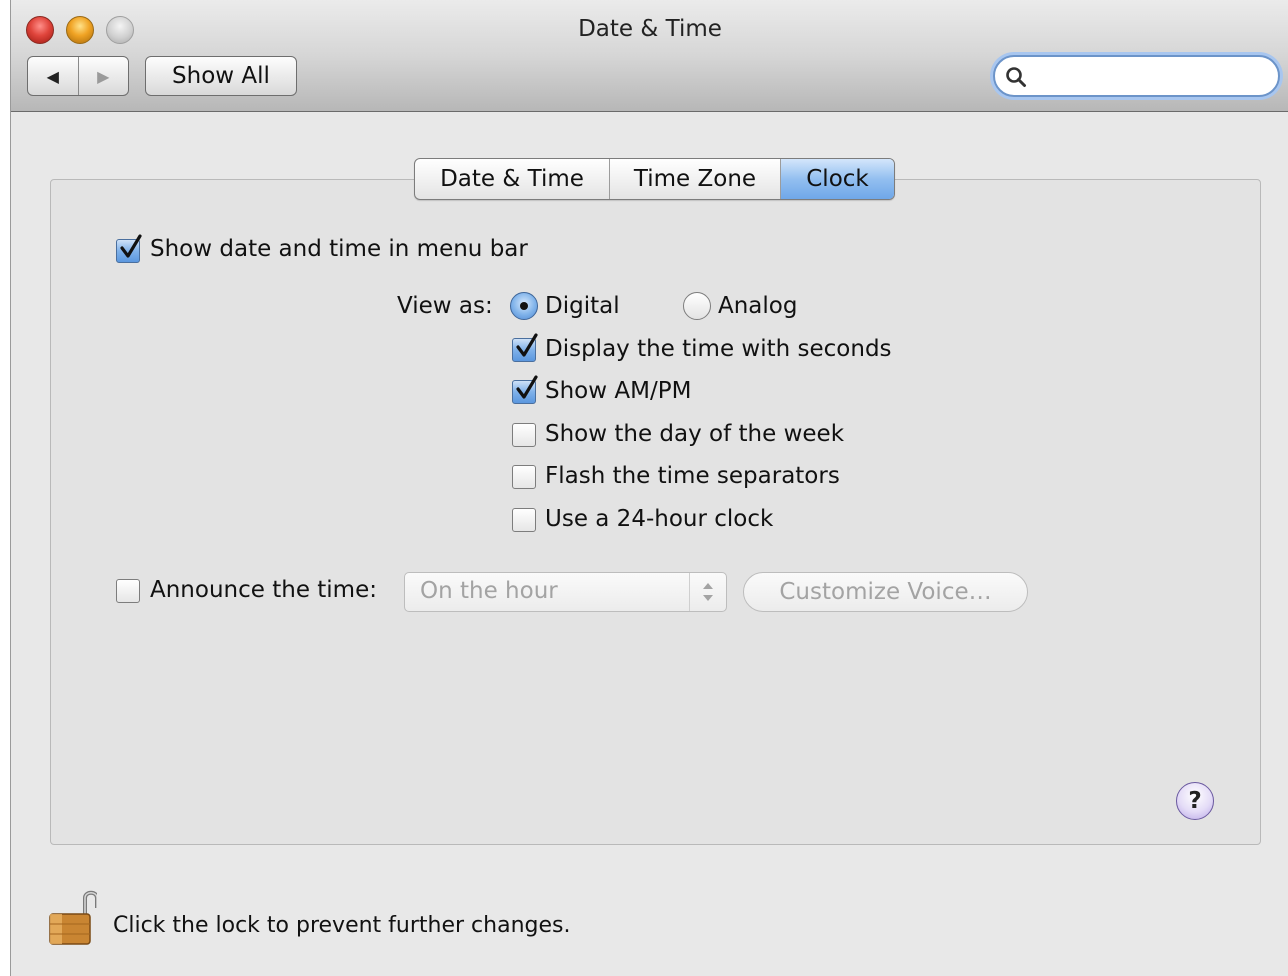  Describe the element at coordinates (221, 76) in the screenshot. I see `show-all-button: Show All` at that location.